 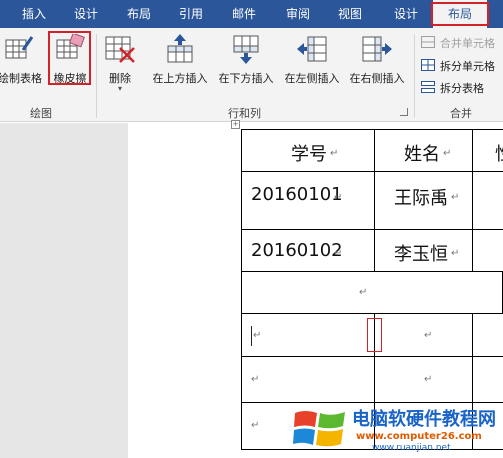 What do you see at coordinates (421, 254) in the screenshot?
I see `cell-name: 李玉恒` at bounding box center [421, 254].